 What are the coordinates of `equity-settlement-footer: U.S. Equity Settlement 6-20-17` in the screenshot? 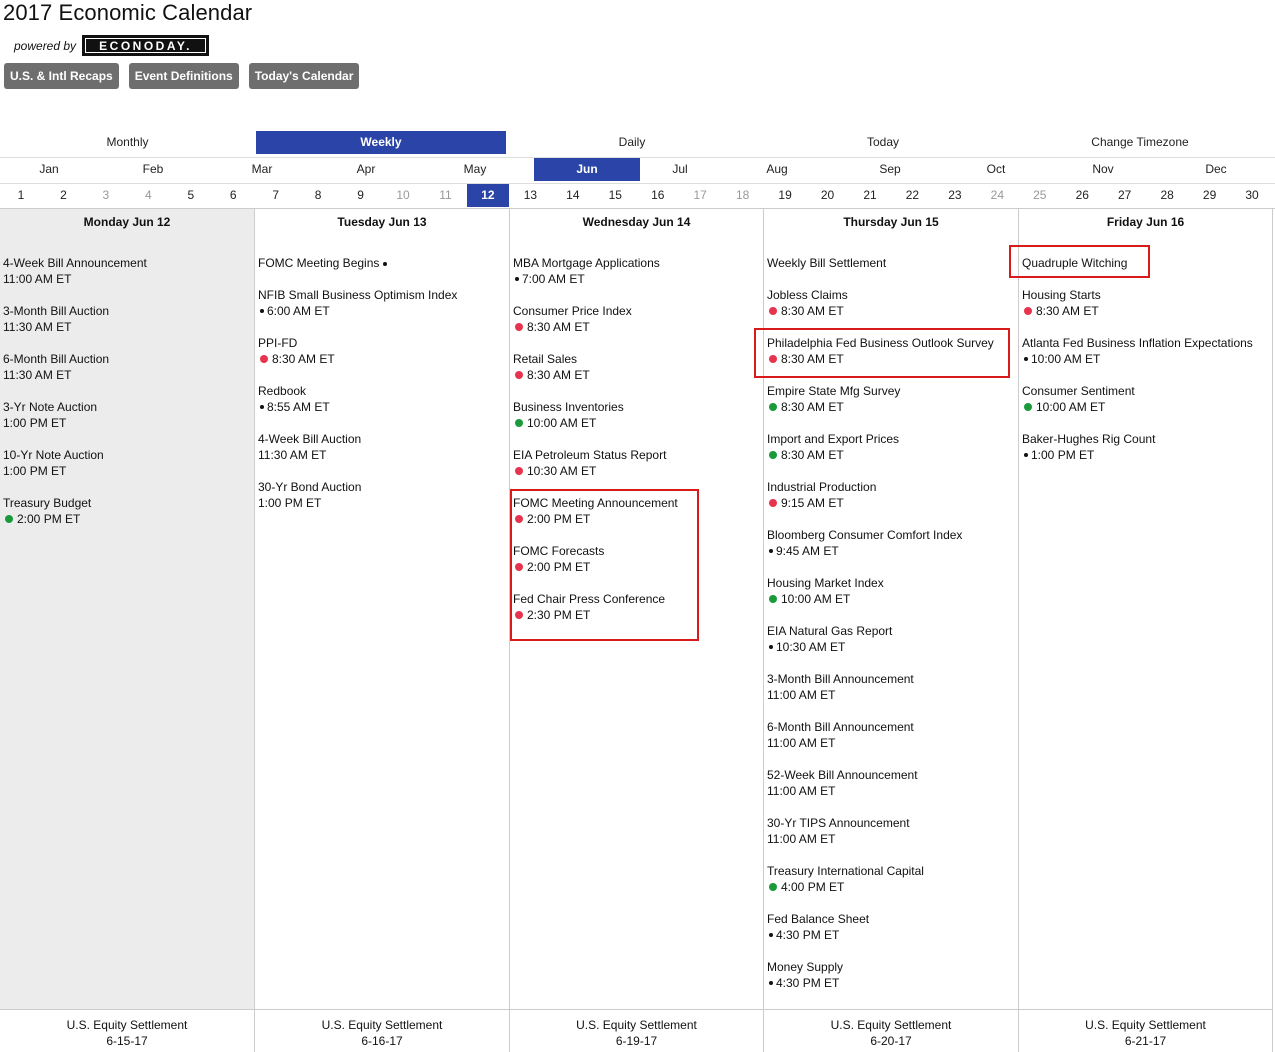 It's located at (891, 1030).